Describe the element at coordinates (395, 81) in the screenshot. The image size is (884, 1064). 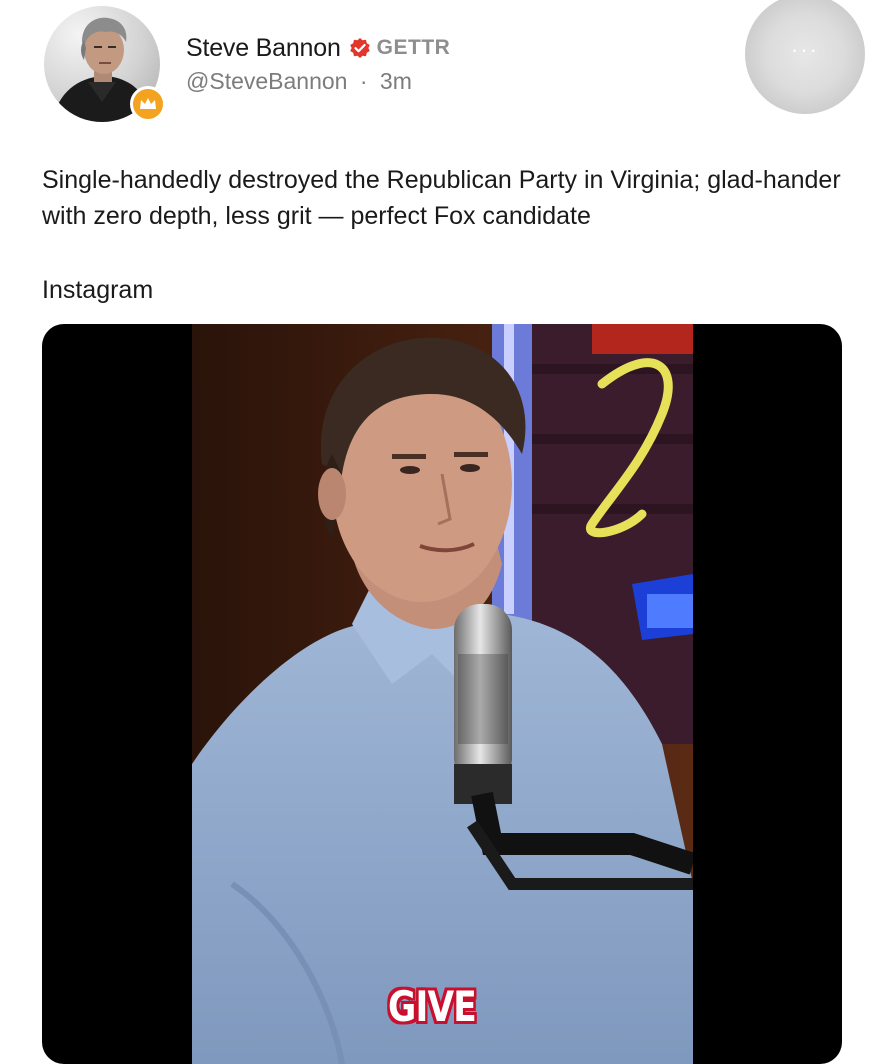
I see `post-timestamp: 3m` at that location.